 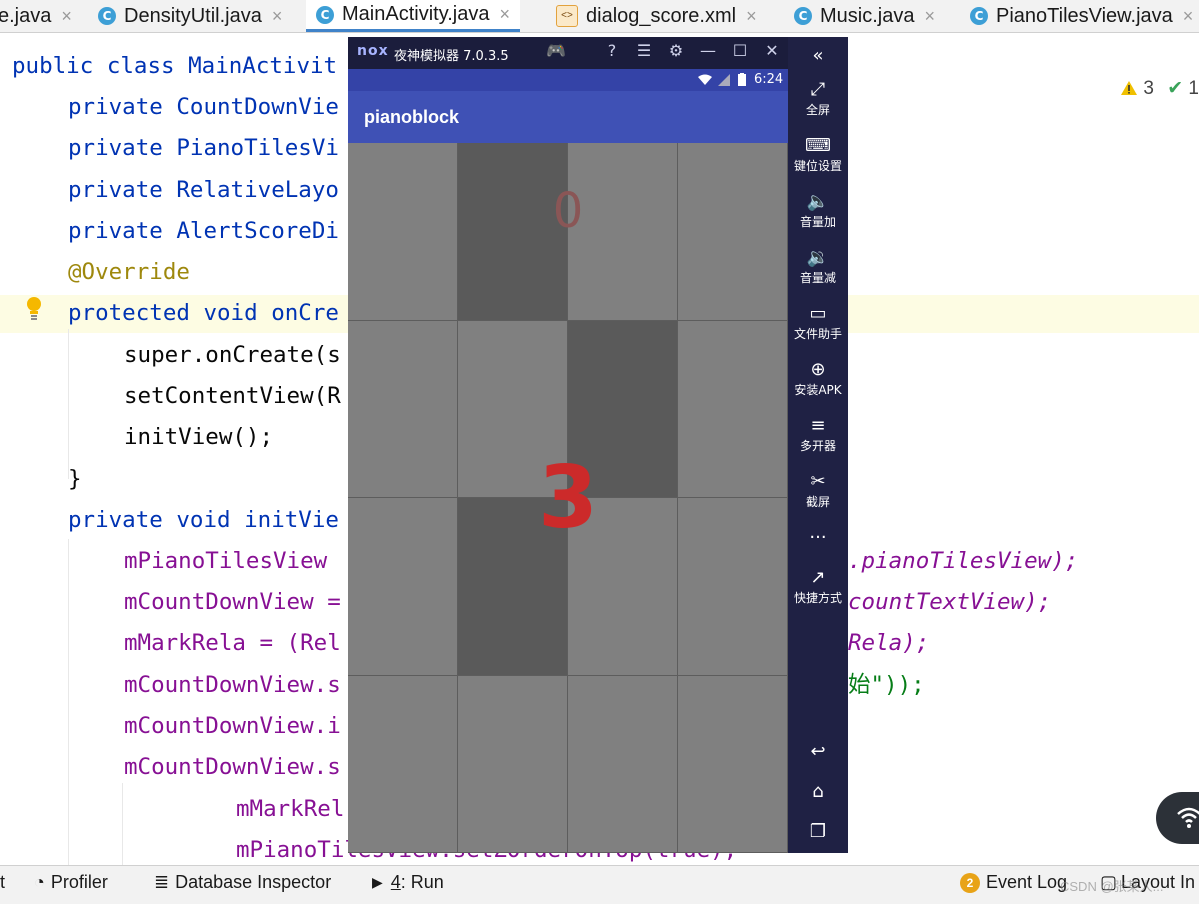 I want to click on code-line-tail: countTextView);, so click(x=950, y=602).